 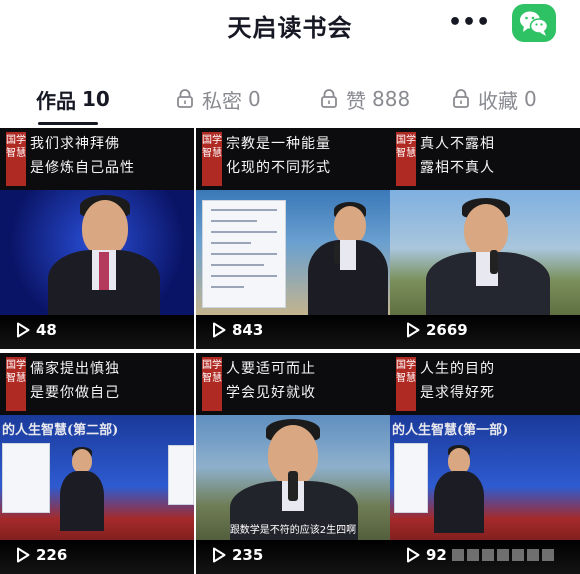 What do you see at coordinates (356, 100) in the screenshot?
I see `tab-label: 赞` at bounding box center [356, 100].